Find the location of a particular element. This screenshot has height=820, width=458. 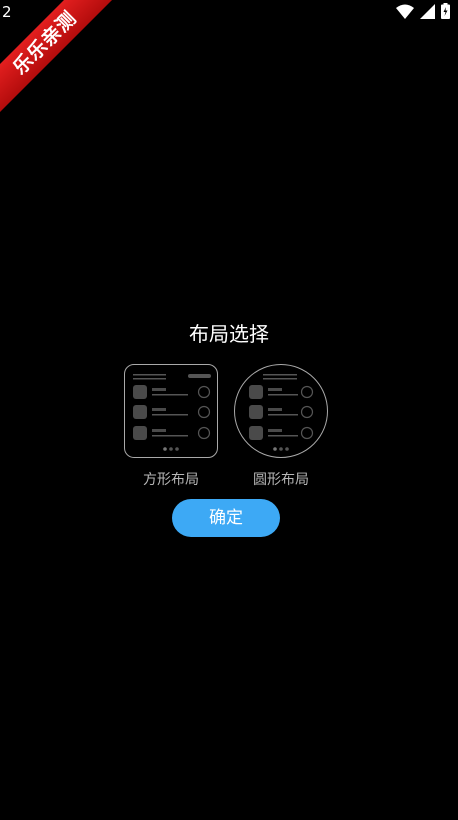

ribbon-label: 乐乐亲测 is located at coordinates (59, 58).